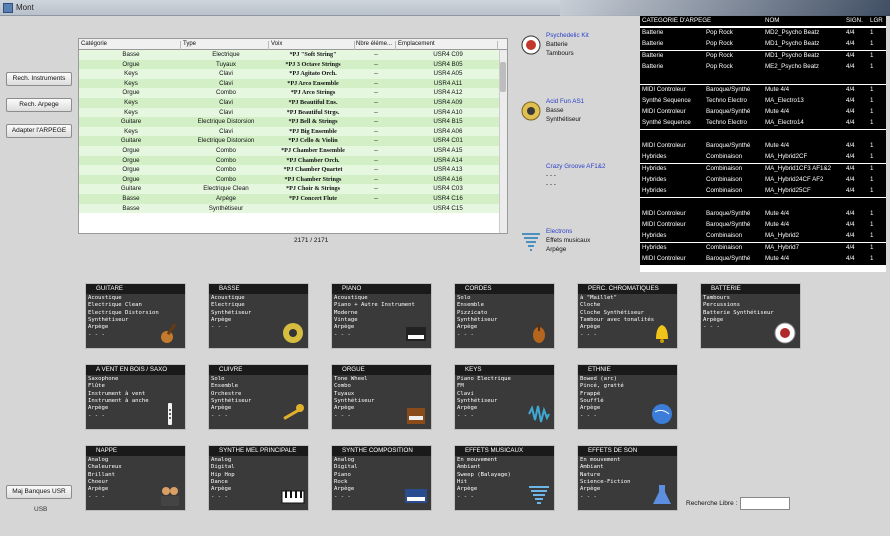 Image resolution: width=890 pixels, height=536 pixels. What do you see at coordinates (763, 192) in the screenshot?
I see `arpege-row: Hybrides Combinaison MA_Hybrid25CF 4/4 1` at bounding box center [763, 192].